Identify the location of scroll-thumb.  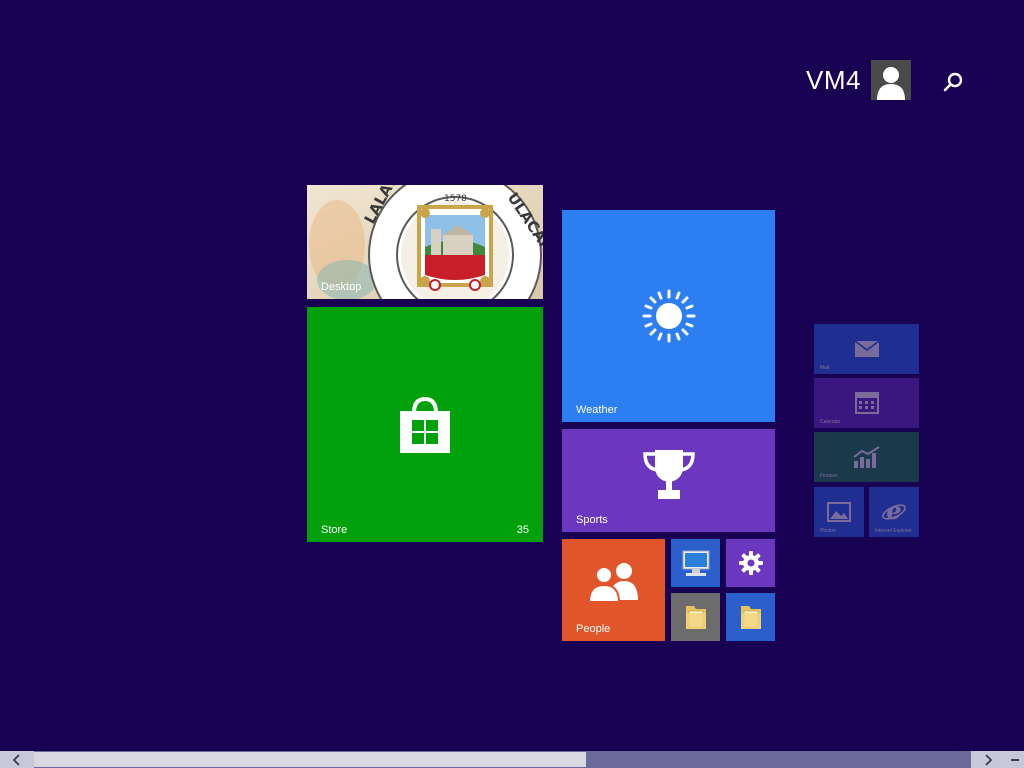
(310, 759).